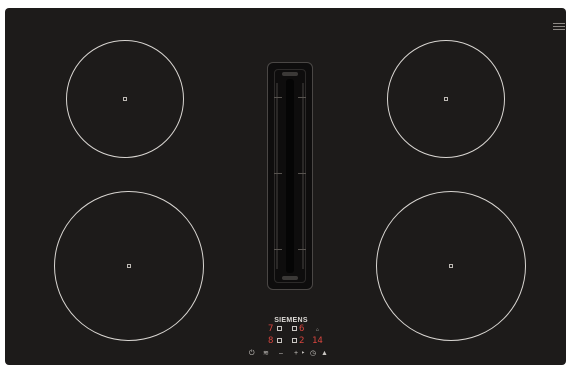 Image resolution: width=571 pixels, height=372 pixels. I want to click on brand-logo: SIEMENS, so click(291, 320).